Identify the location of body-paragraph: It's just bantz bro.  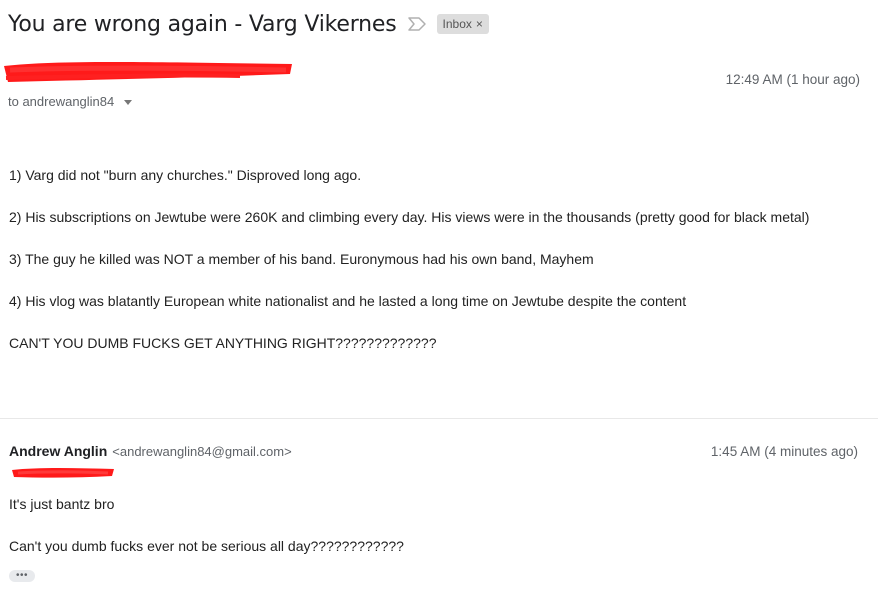
(62, 504).